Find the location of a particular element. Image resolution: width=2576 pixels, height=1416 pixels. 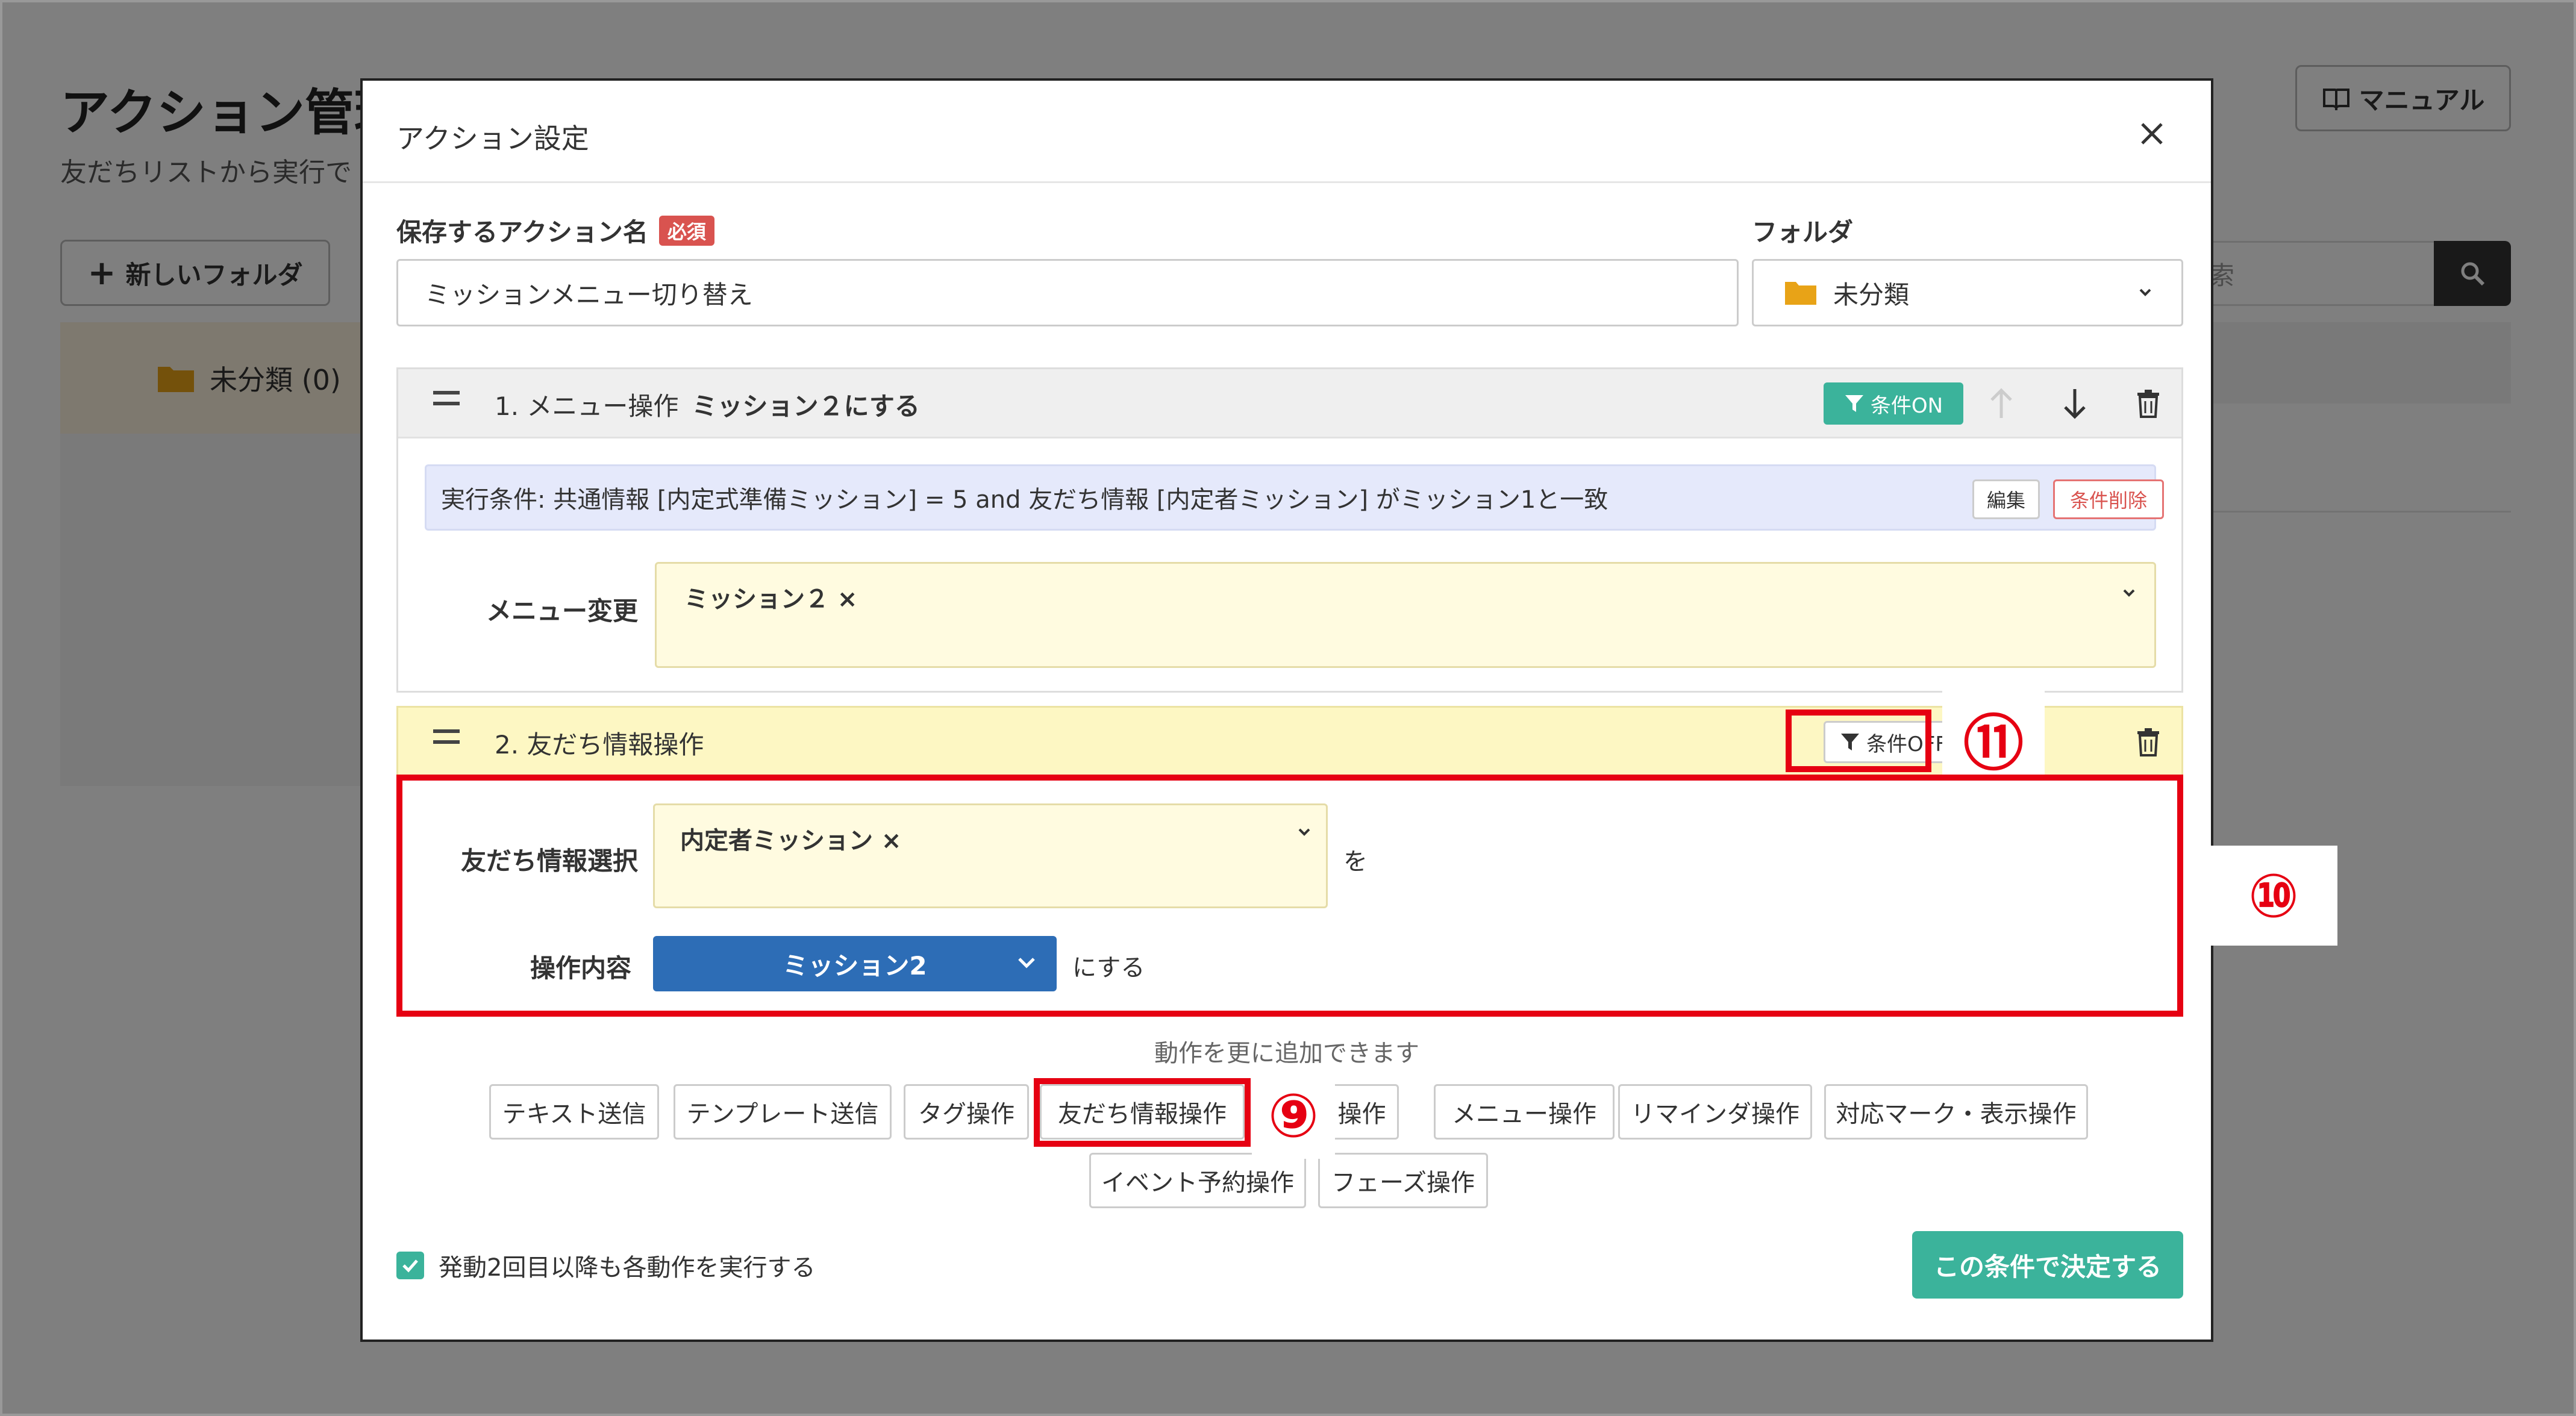

particle-wo: を is located at coordinates (1356, 862).